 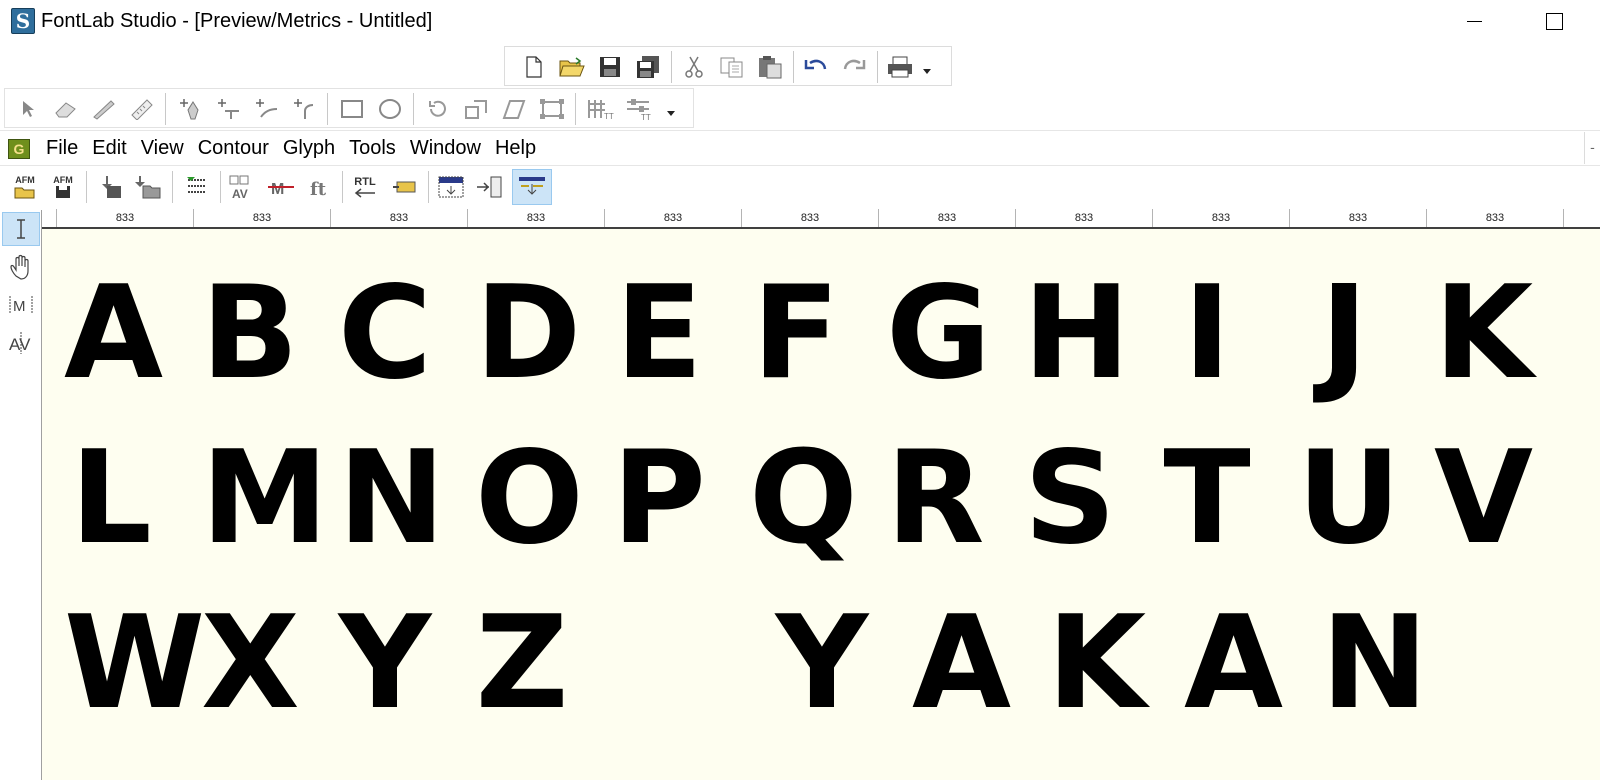 I want to click on scissors-icon, so click(x=694, y=67).